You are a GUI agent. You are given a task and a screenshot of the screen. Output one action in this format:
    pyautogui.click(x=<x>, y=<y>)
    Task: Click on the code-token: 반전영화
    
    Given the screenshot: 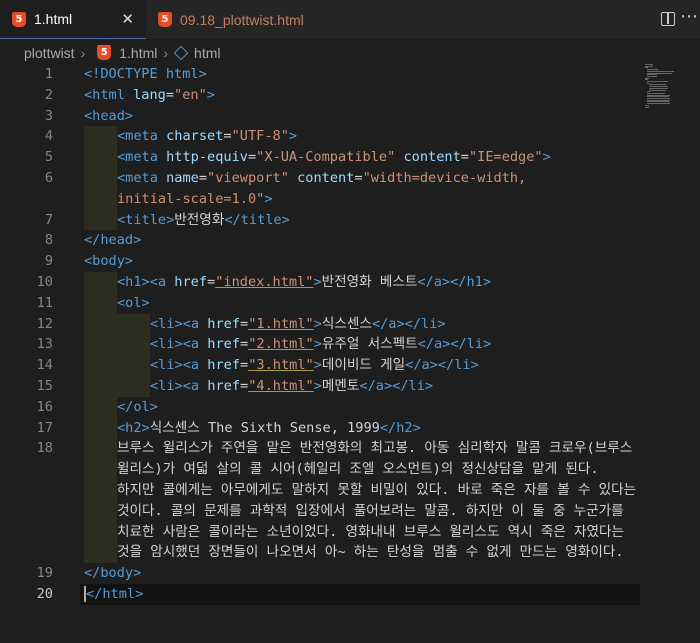 What is the action you would take?
    pyautogui.click(x=199, y=219)
    